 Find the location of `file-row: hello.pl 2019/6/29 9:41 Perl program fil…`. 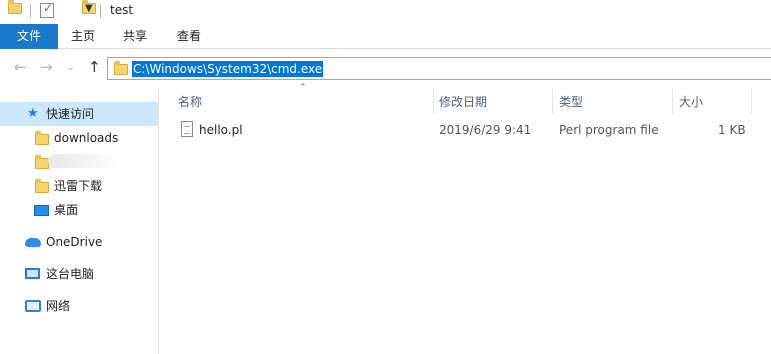

file-row: hello.pl 2019/6/29 9:41 Perl program fil… is located at coordinates (465, 130).